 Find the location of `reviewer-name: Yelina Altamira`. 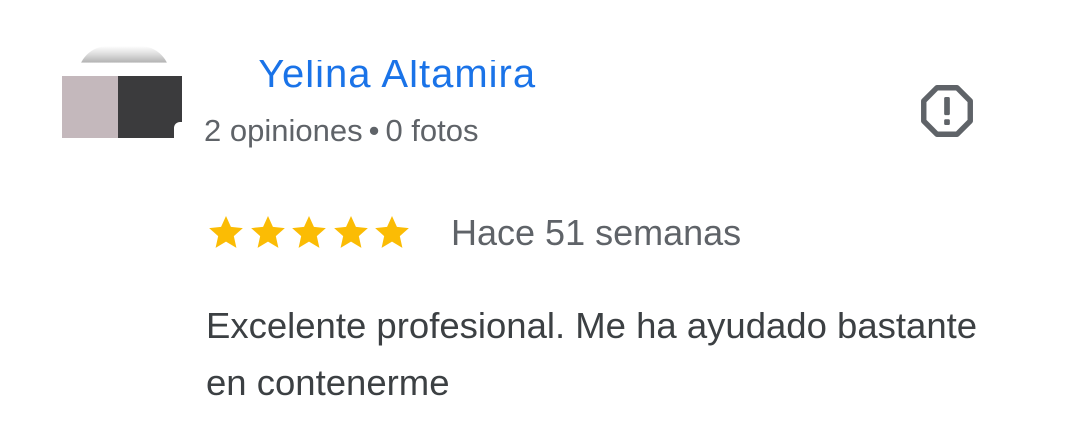

reviewer-name: Yelina Altamira is located at coordinates (397, 77).